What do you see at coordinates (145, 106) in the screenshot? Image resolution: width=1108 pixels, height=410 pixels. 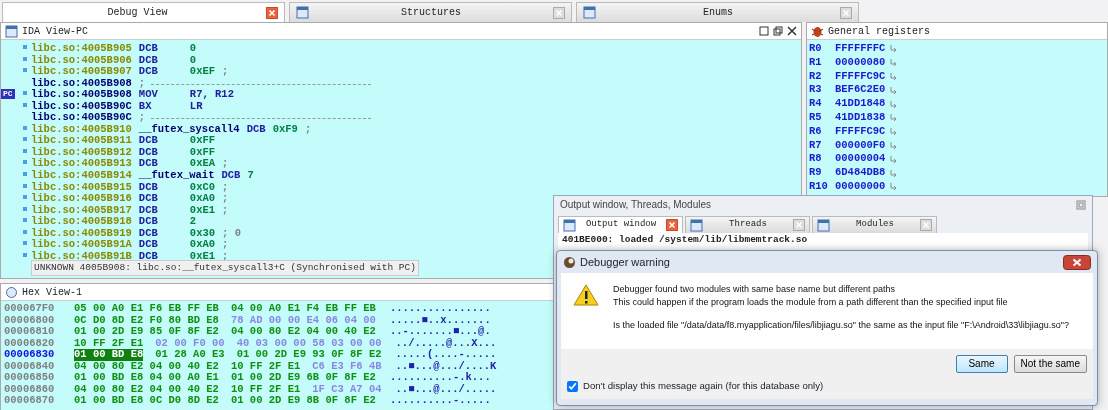 I see `mnemonic: BX` at bounding box center [145, 106].